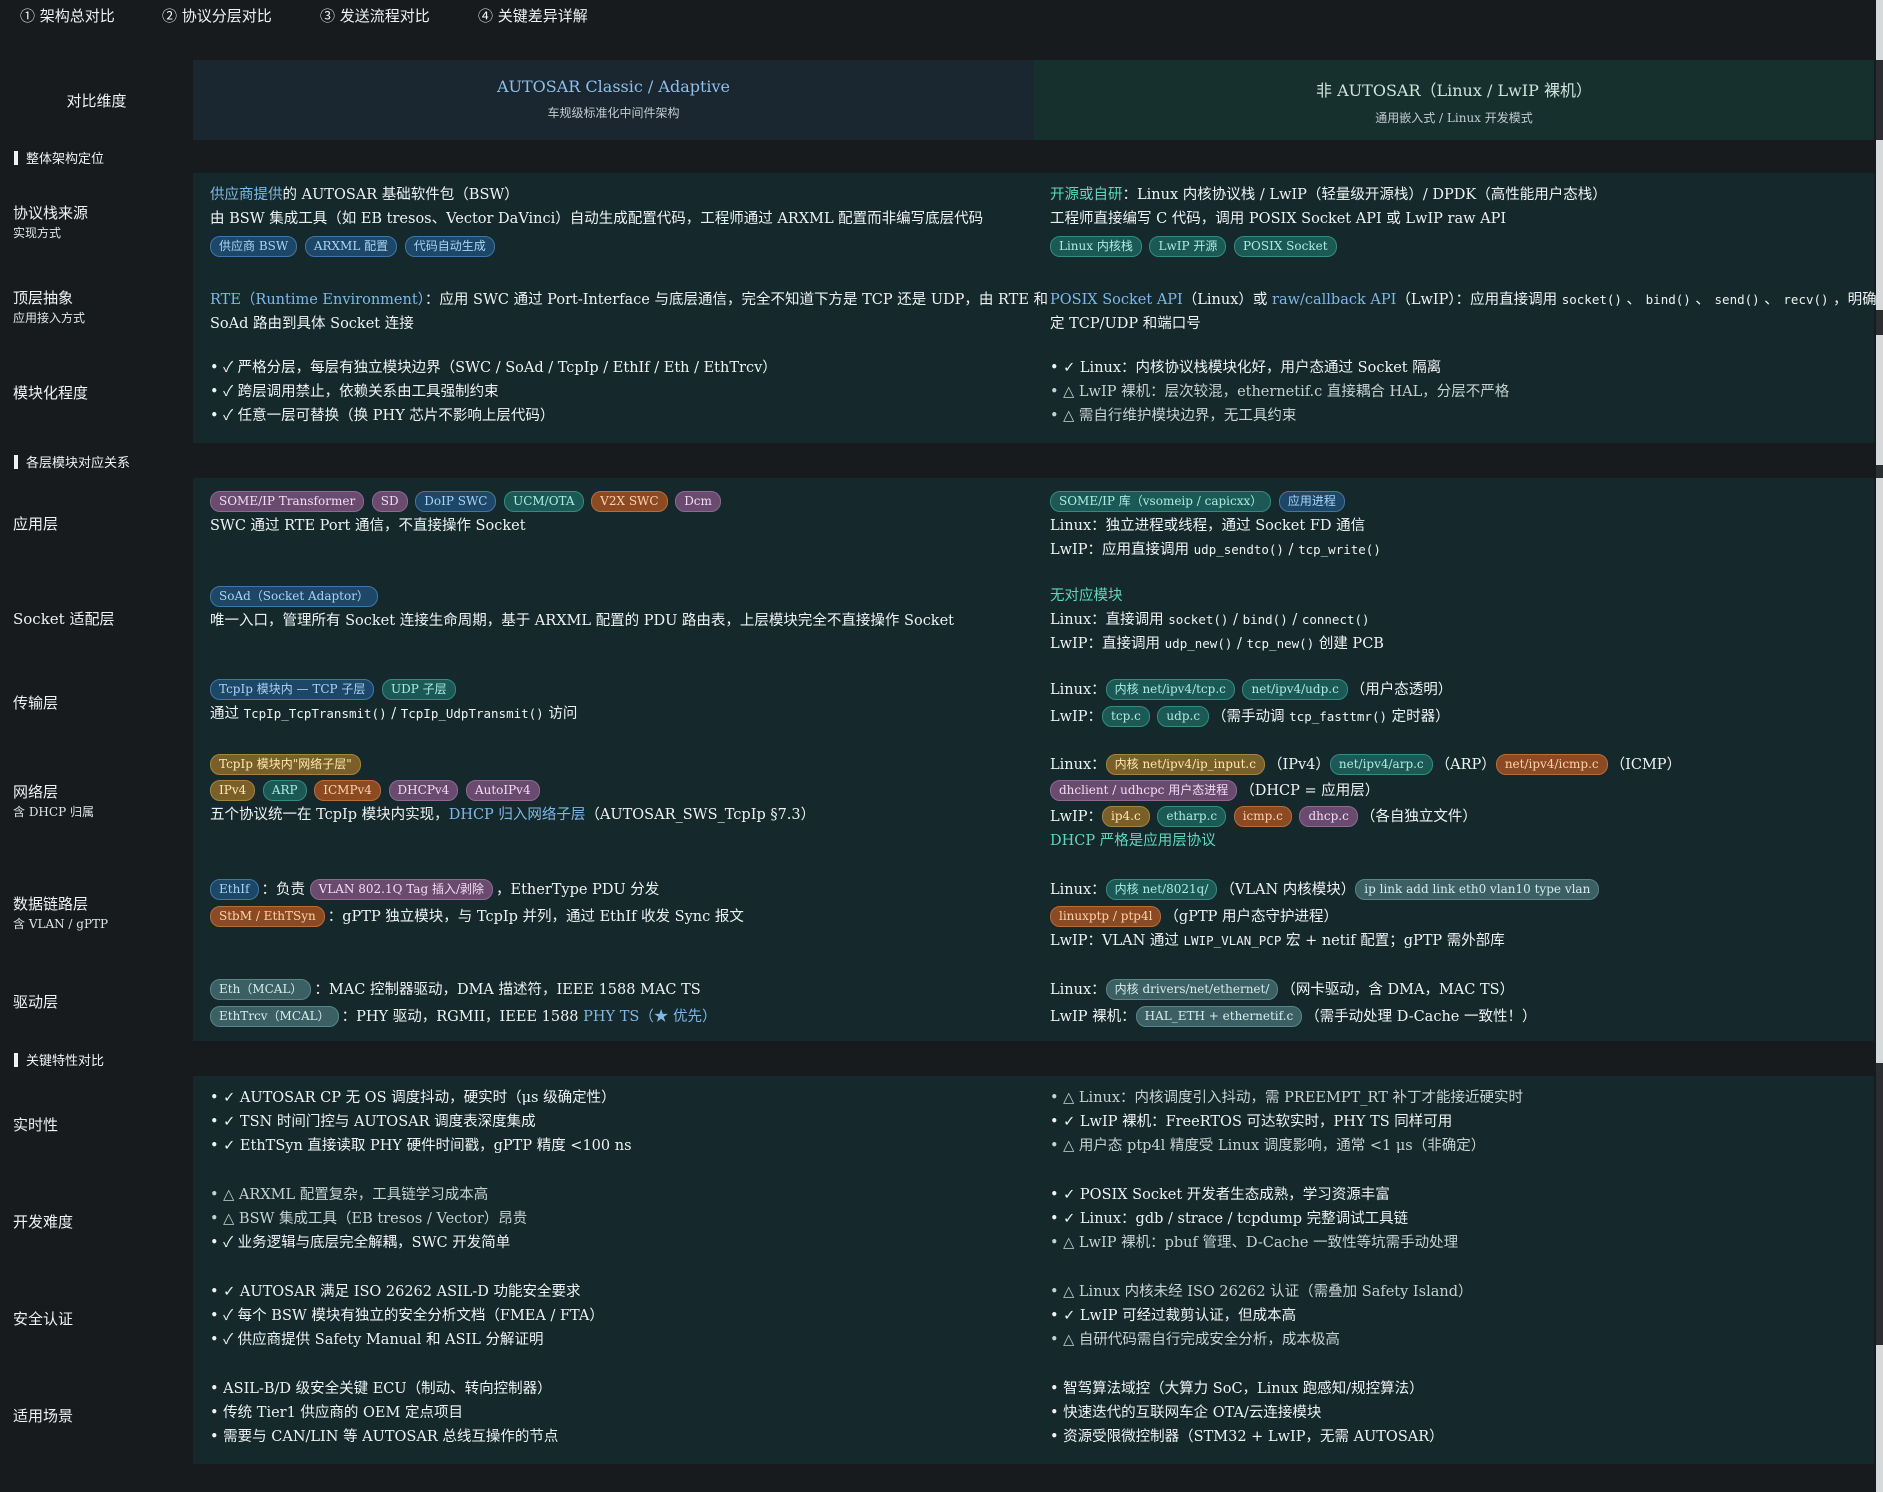 This screenshot has height=1492, width=1883. I want to click on list-item: 快速迭代的互联网车企 OTA/云连接模块, so click(1247, 1413).